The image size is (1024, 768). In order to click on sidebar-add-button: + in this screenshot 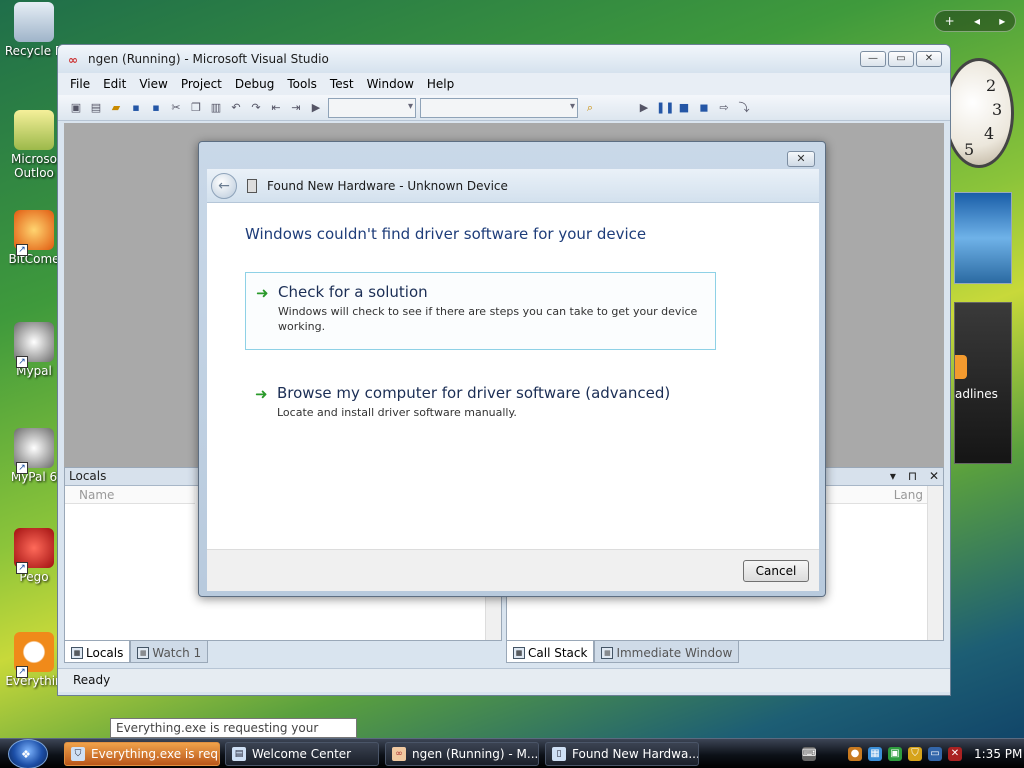, I will do `click(950, 21)`.